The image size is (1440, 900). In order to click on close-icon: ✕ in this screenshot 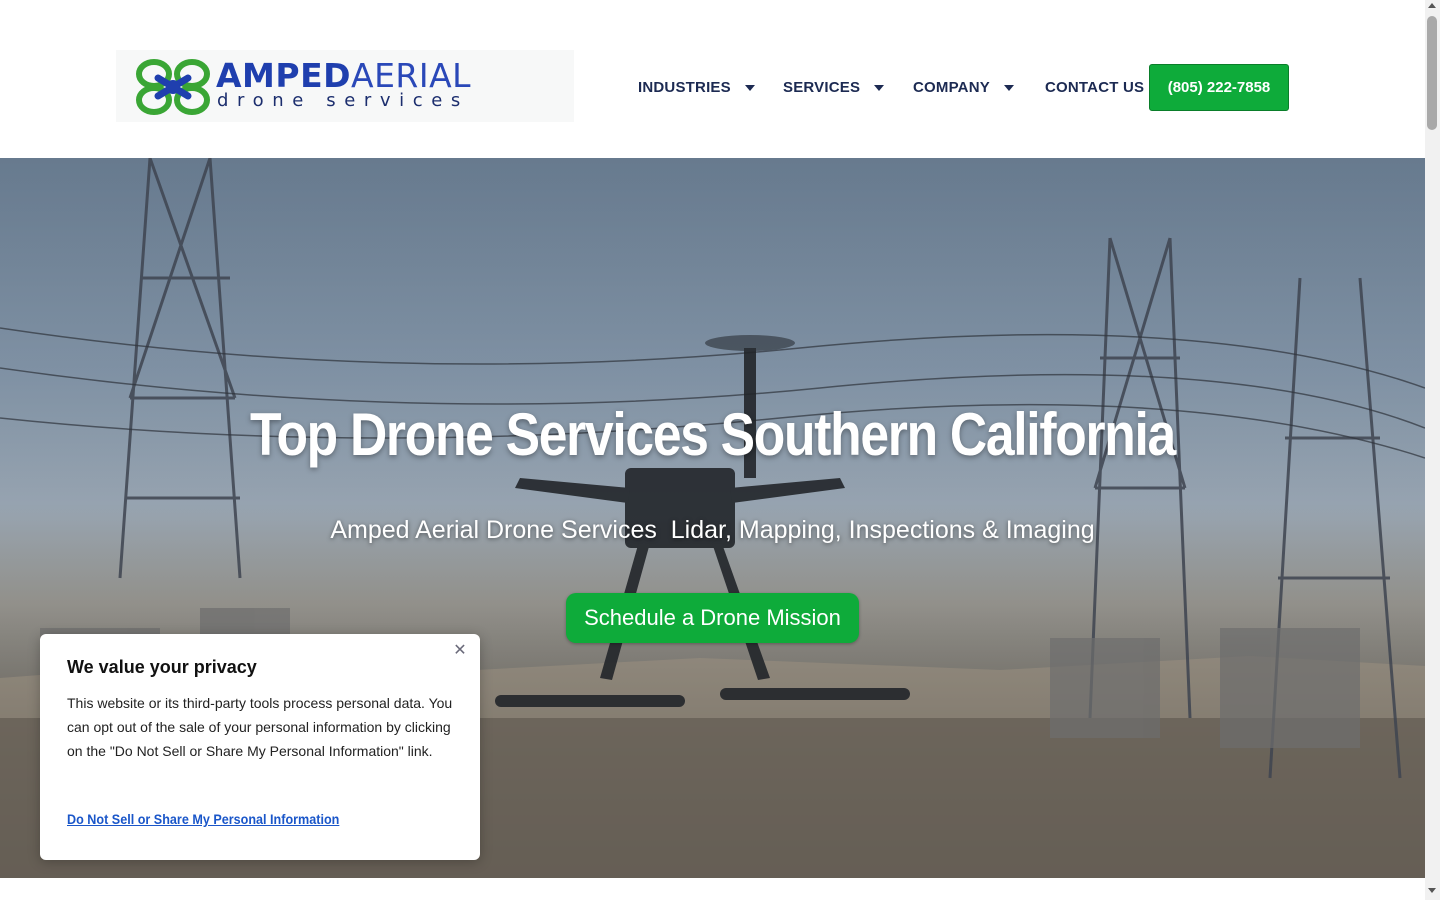, I will do `click(460, 651)`.